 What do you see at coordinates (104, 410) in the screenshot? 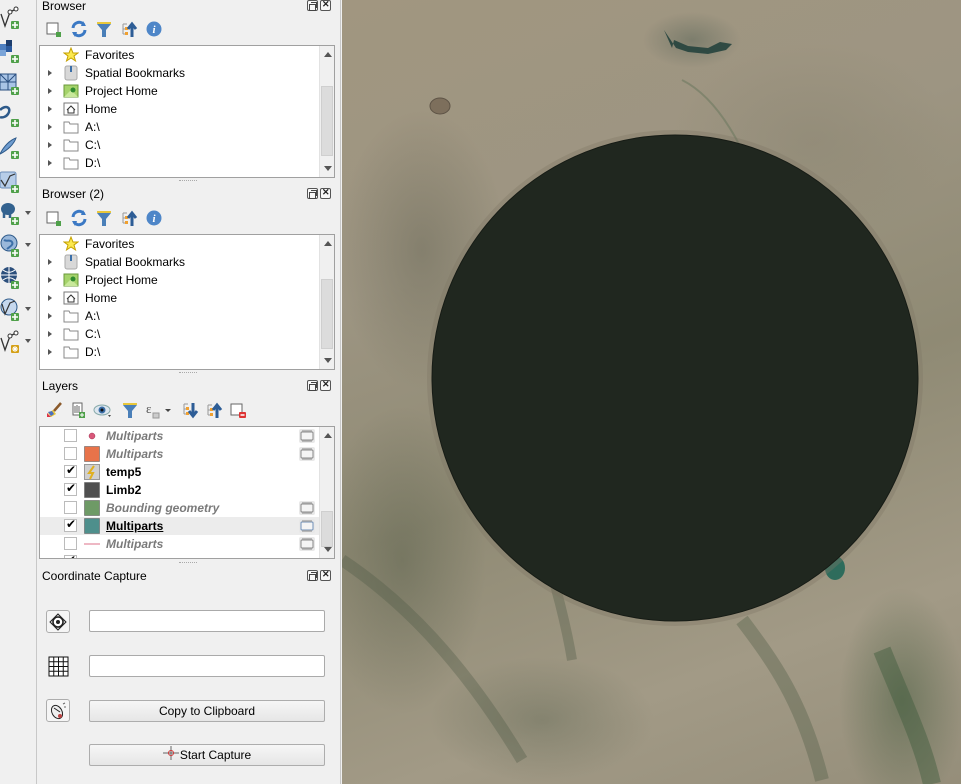
I see `visibility-menu-icon` at bounding box center [104, 410].